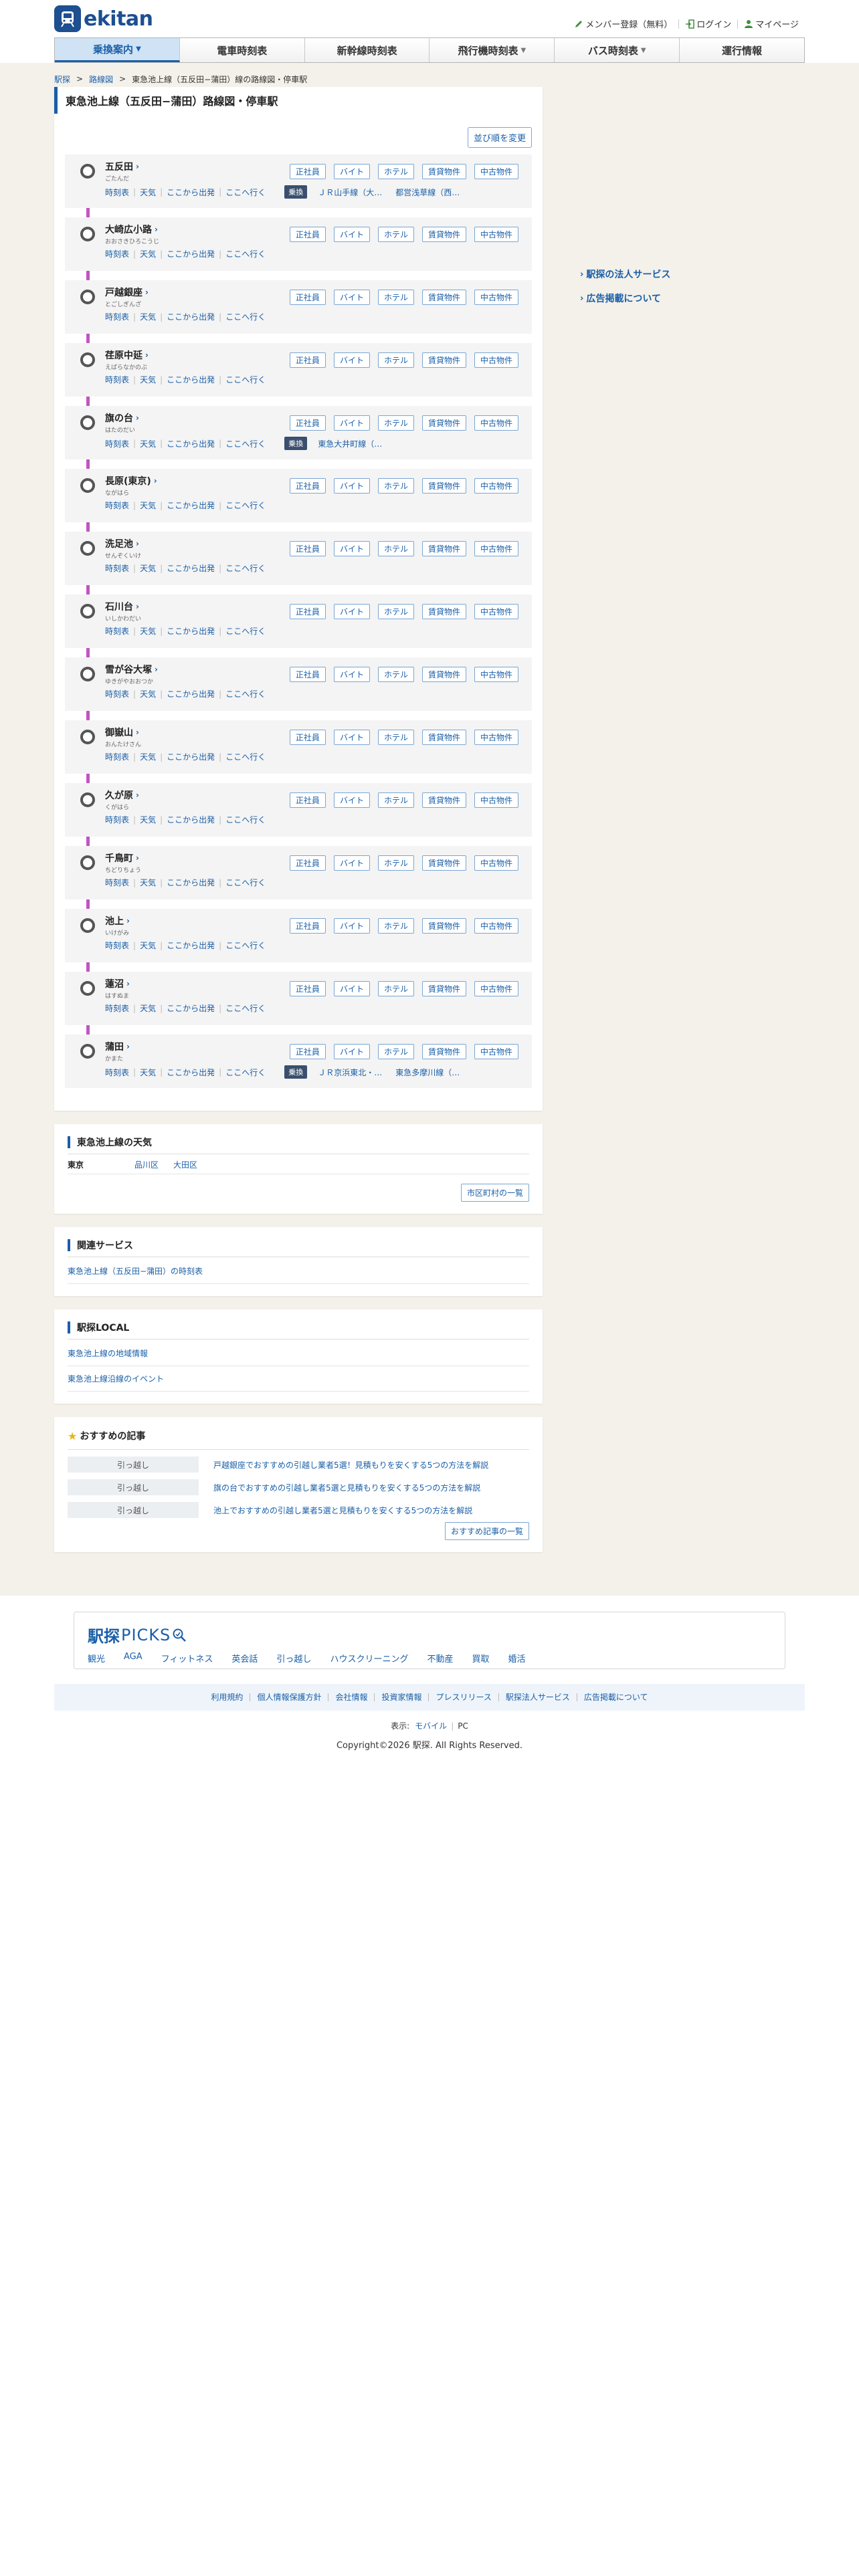 The height and width of the screenshot is (2576, 859). What do you see at coordinates (493, 50) in the screenshot?
I see `nav-flight-timetable: 飛行機時刻表 ▼` at bounding box center [493, 50].